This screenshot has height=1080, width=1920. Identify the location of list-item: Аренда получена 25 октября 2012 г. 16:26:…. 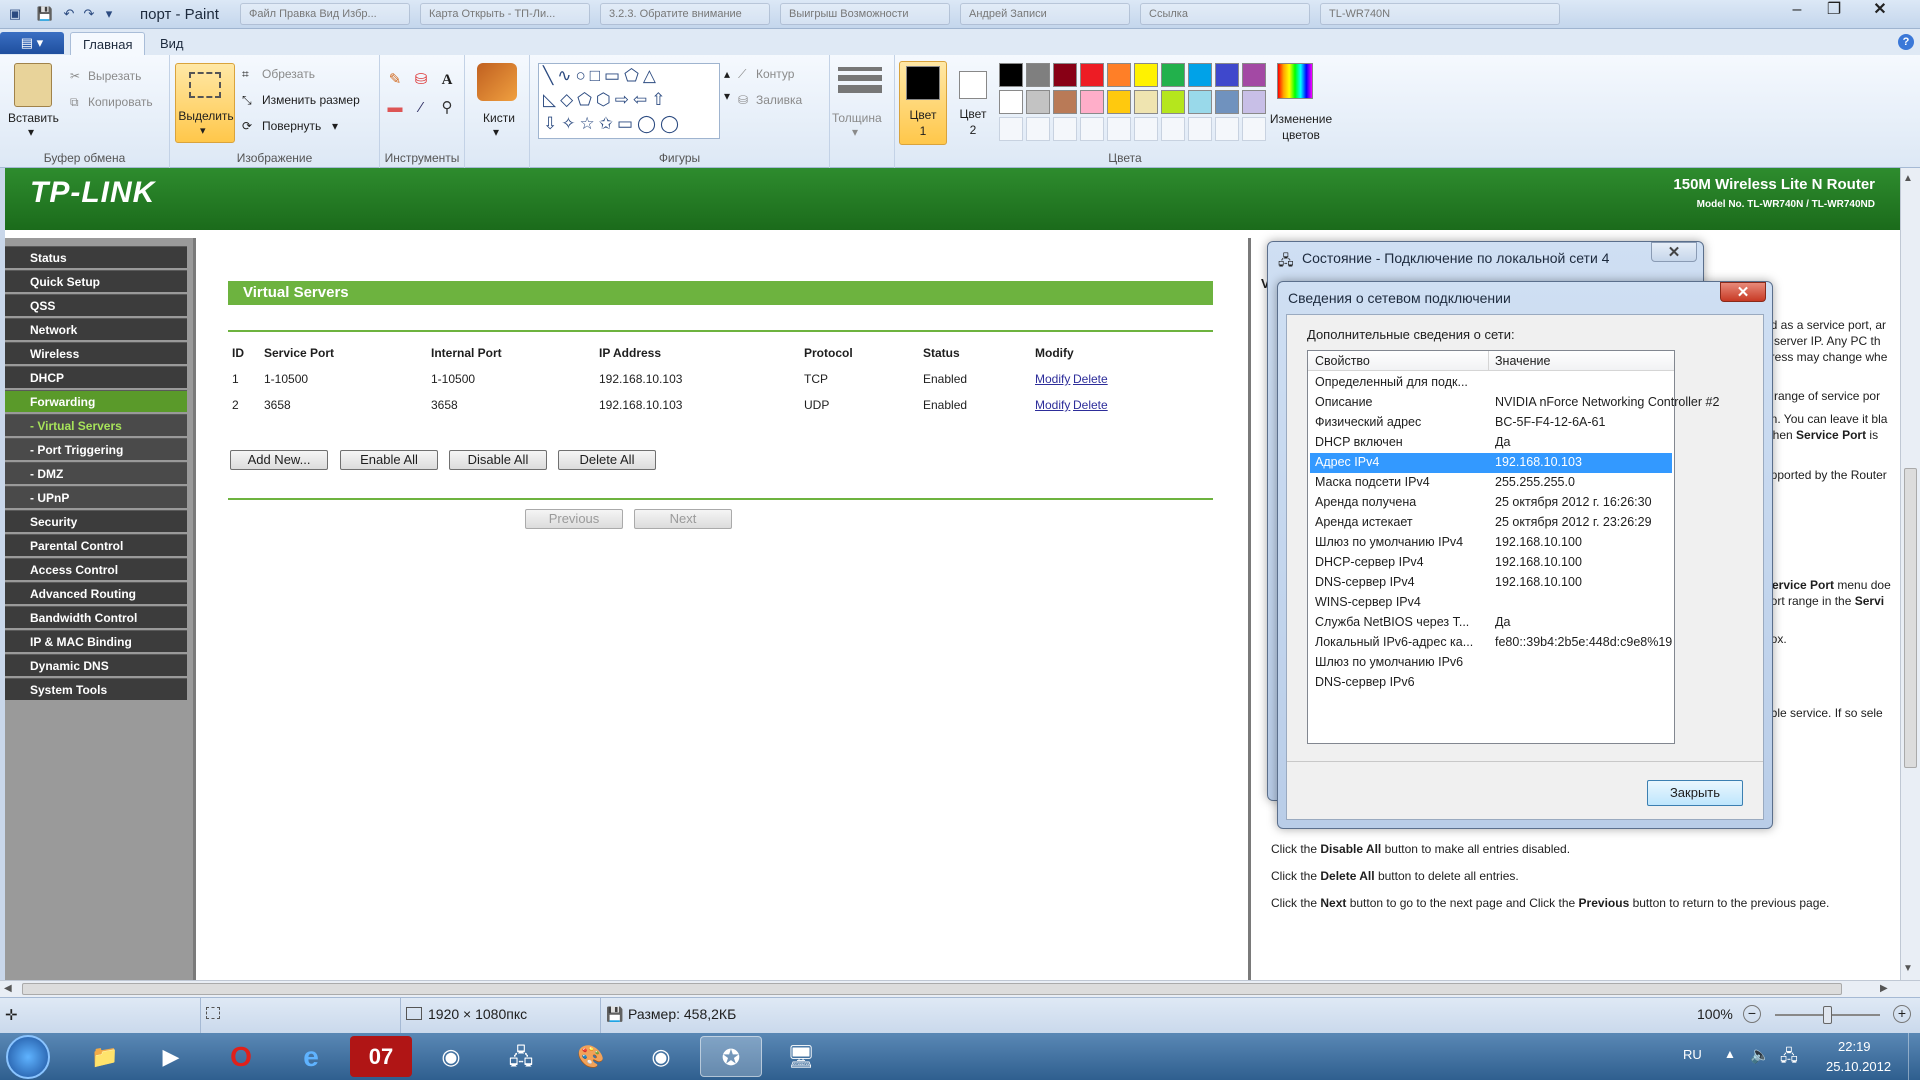
(1491, 503).